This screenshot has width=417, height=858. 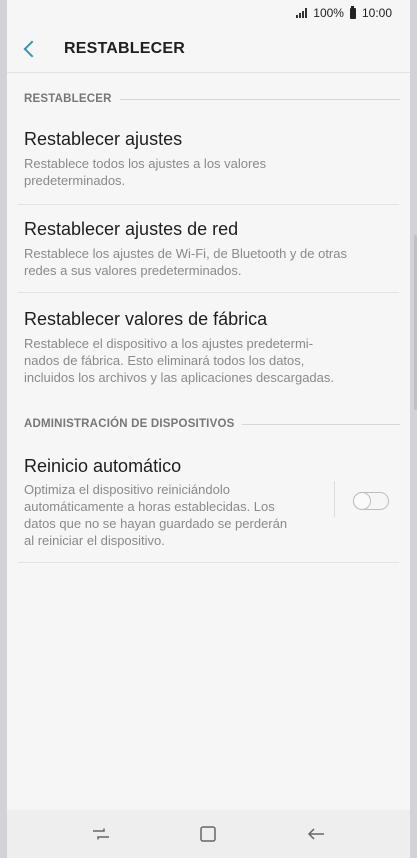 What do you see at coordinates (101, 834) in the screenshot?
I see `recent-apps-icon` at bounding box center [101, 834].